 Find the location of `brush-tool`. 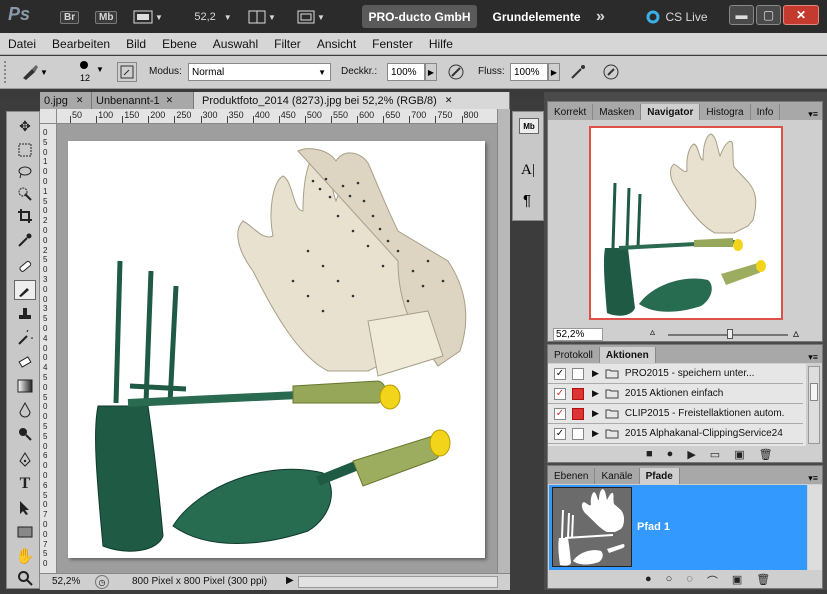

brush-tool is located at coordinates (25, 290).